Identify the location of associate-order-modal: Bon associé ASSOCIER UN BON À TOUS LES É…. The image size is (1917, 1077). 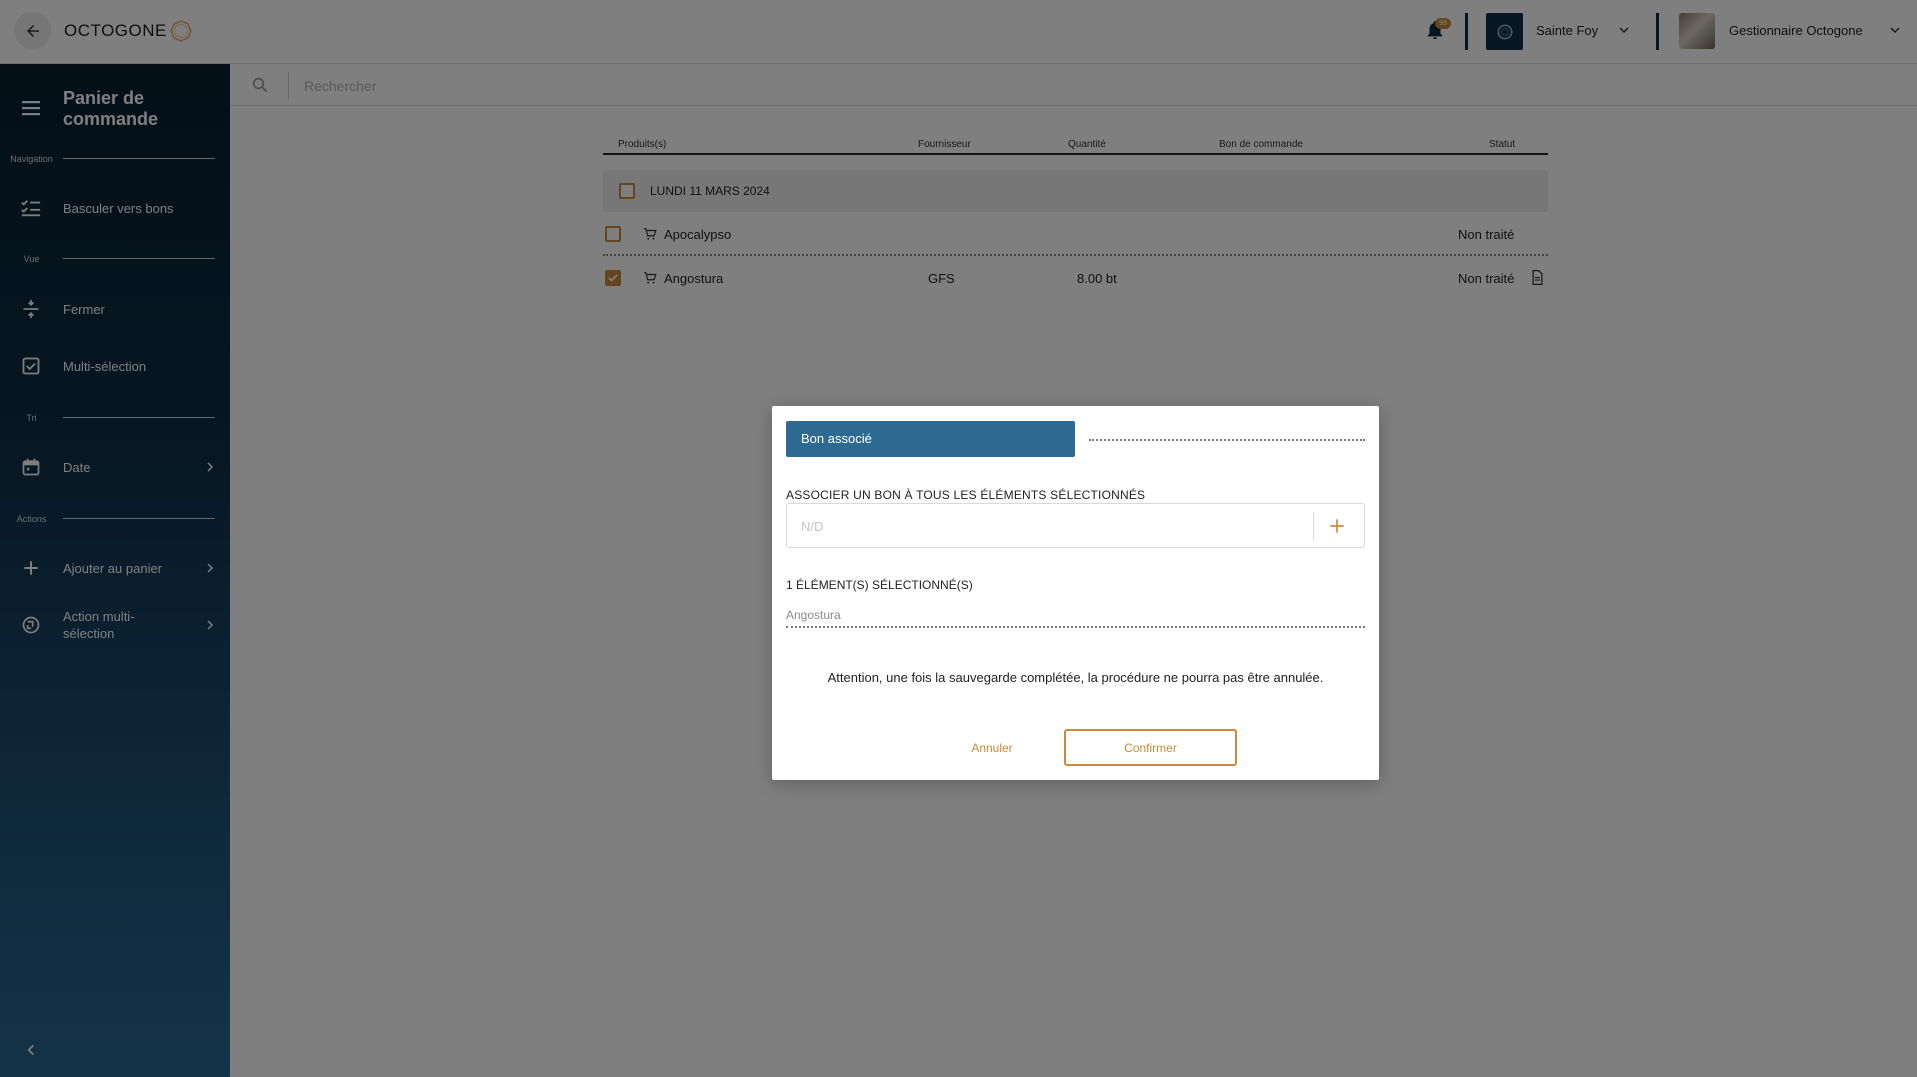
(1075, 593).